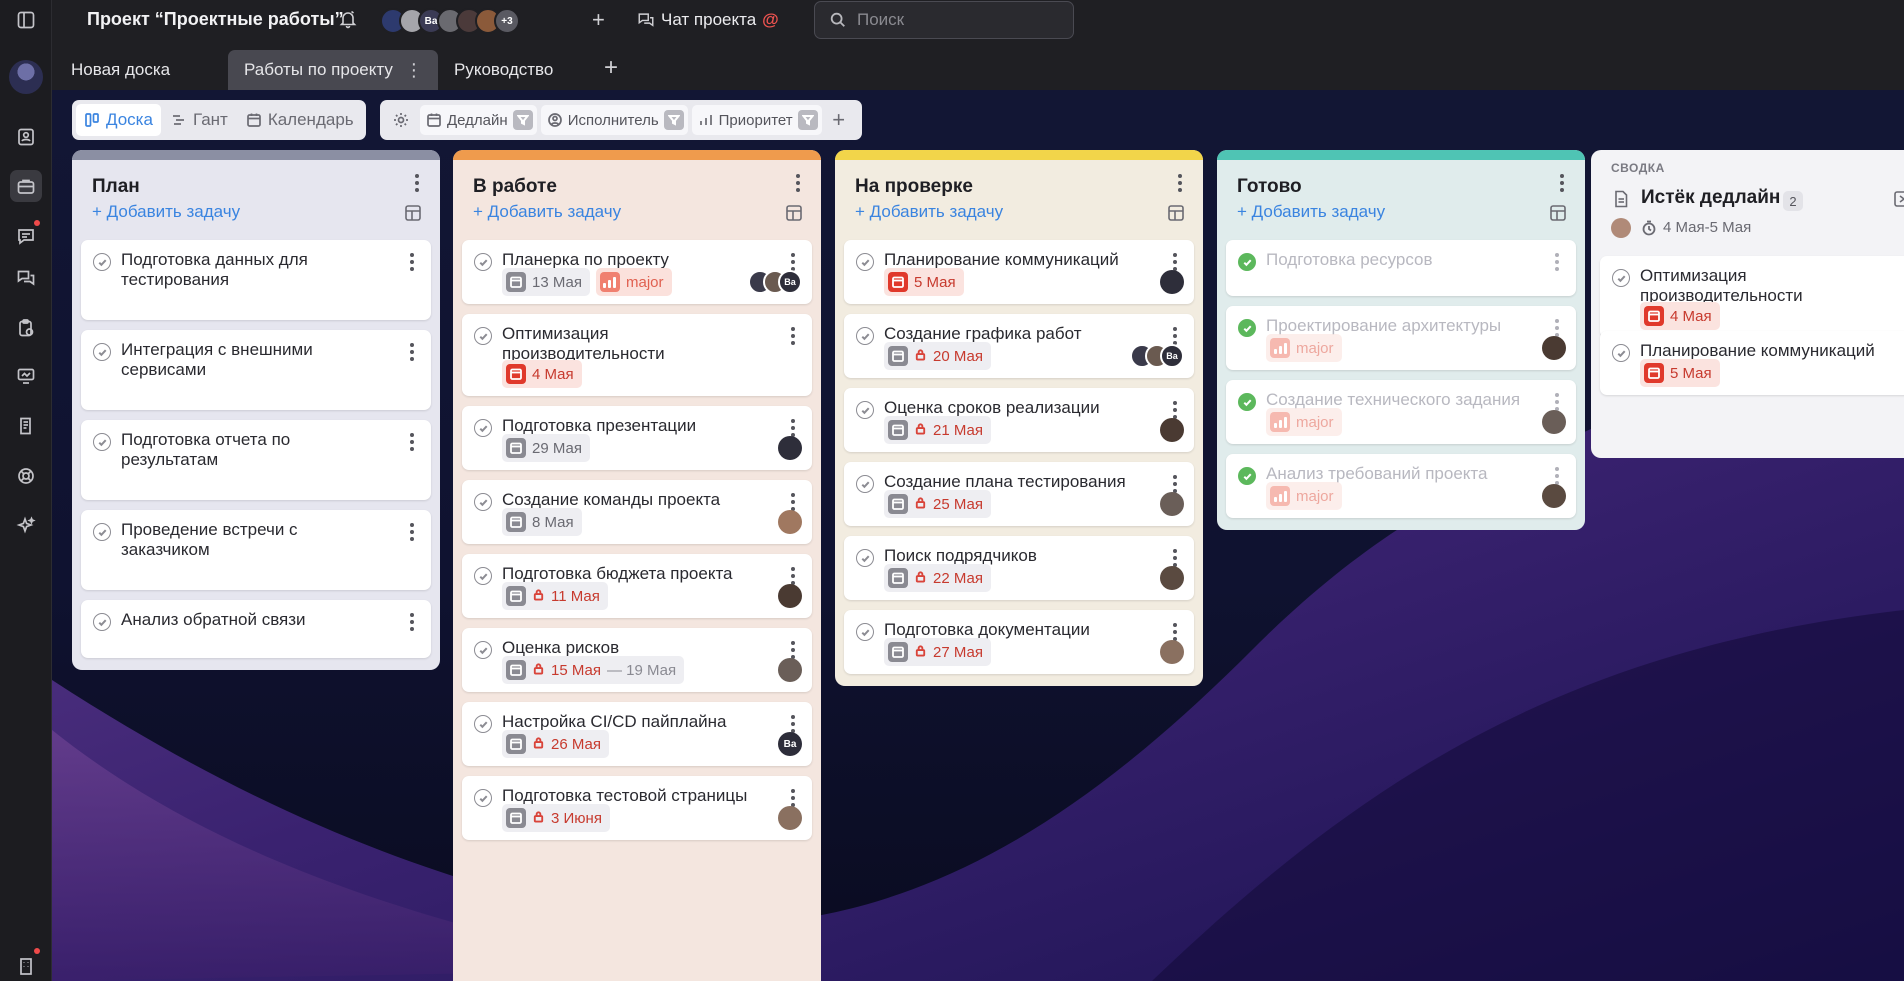 This screenshot has width=1904, height=981. I want to click on deadline-chip: 21 Мая, so click(937, 430).